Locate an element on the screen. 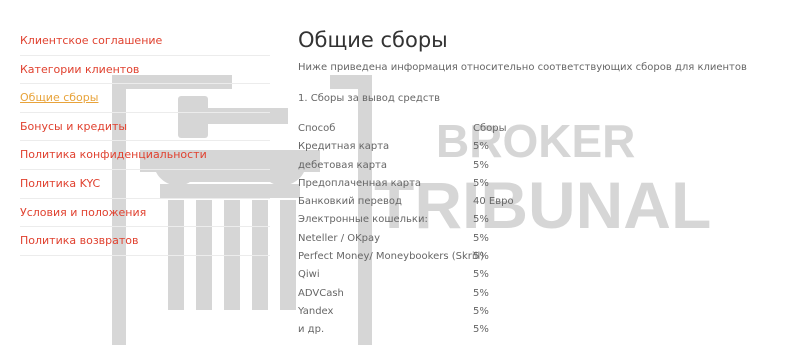 This screenshot has height=348, width=800. table-row: Yandex 5% is located at coordinates (543, 312).